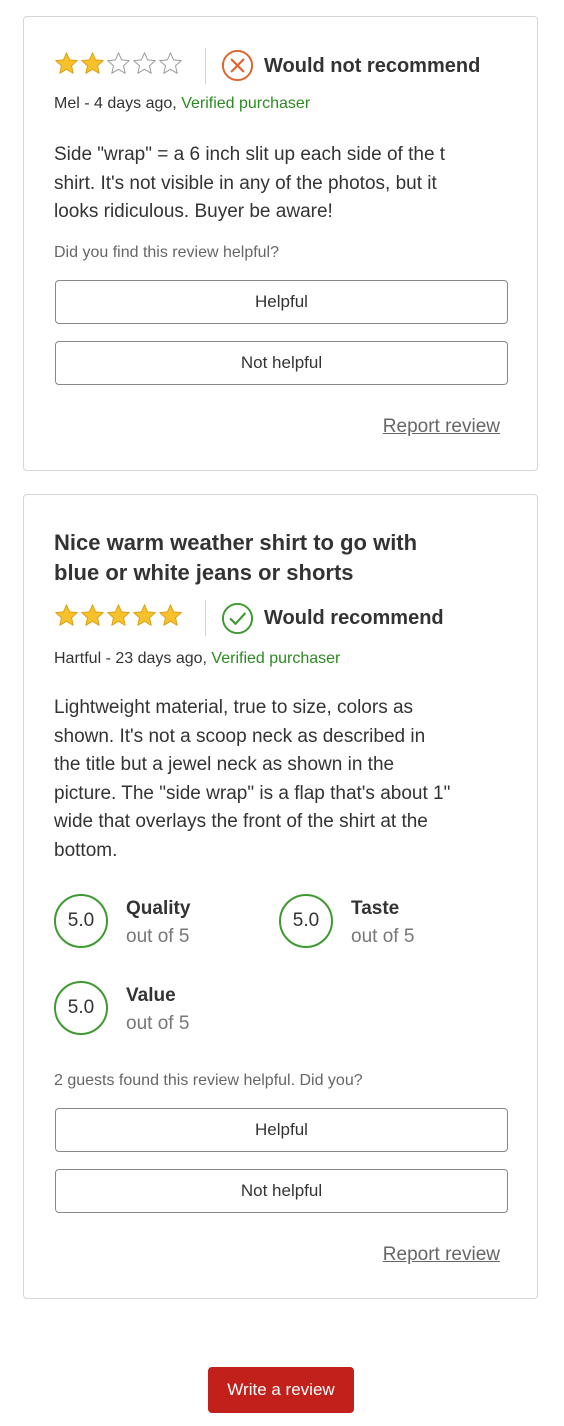  What do you see at coordinates (86, 850) in the screenshot?
I see `review-body-line: bottom.` at bounding box center [86, 850].